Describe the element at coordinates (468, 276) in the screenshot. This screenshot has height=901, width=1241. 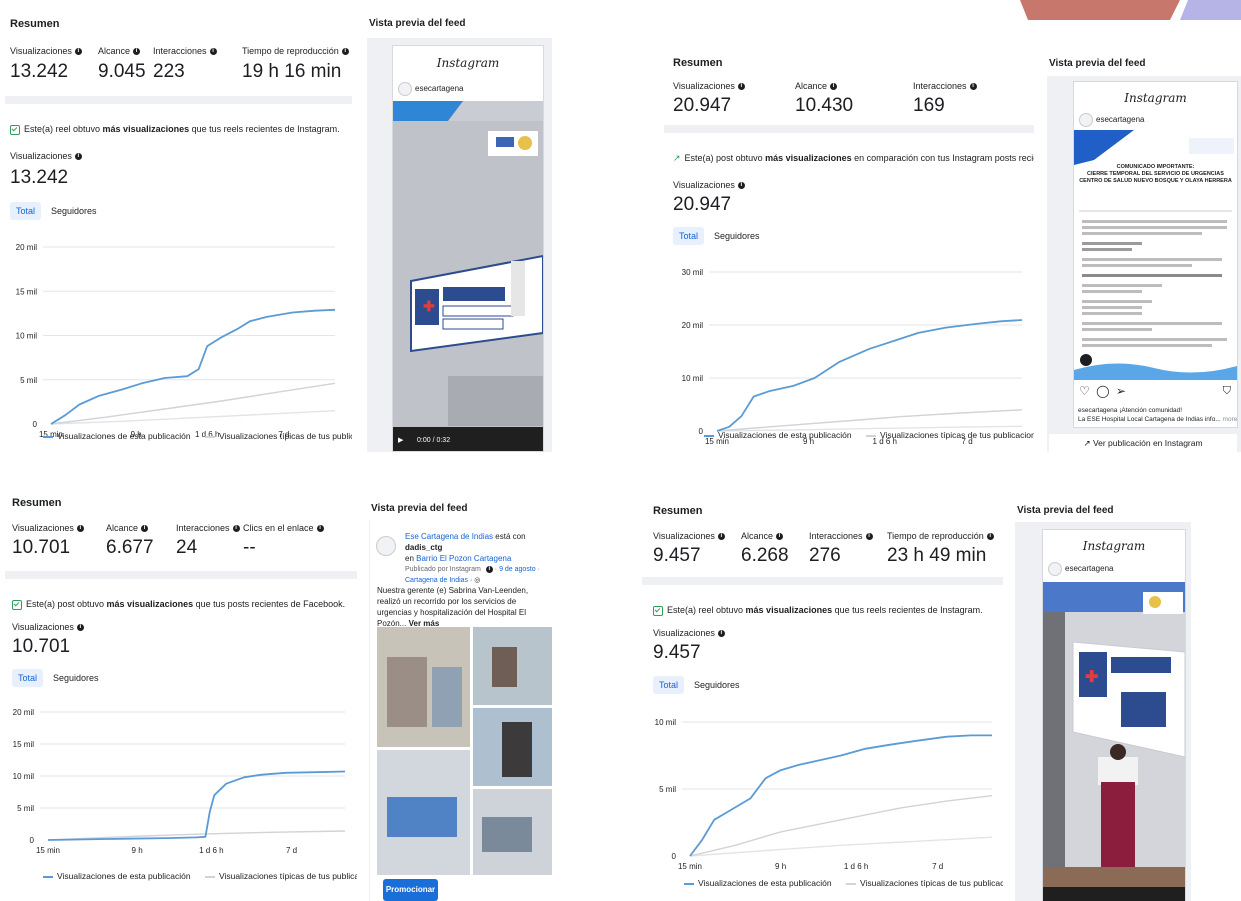
I see `video-thumbnail: ✚ ▶` at that location.